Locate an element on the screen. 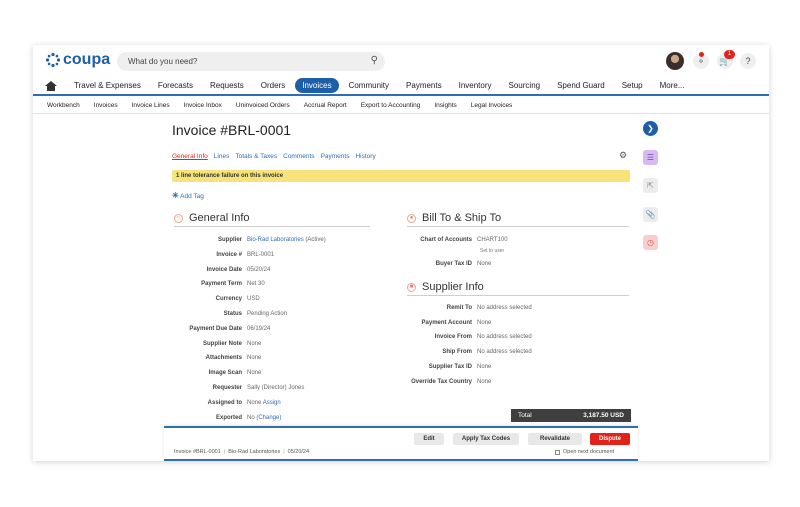 The width and height of the screenshot is (800, 507). buyer-tax-label: Buyer Tax ID is located at coordinates (453, 264).